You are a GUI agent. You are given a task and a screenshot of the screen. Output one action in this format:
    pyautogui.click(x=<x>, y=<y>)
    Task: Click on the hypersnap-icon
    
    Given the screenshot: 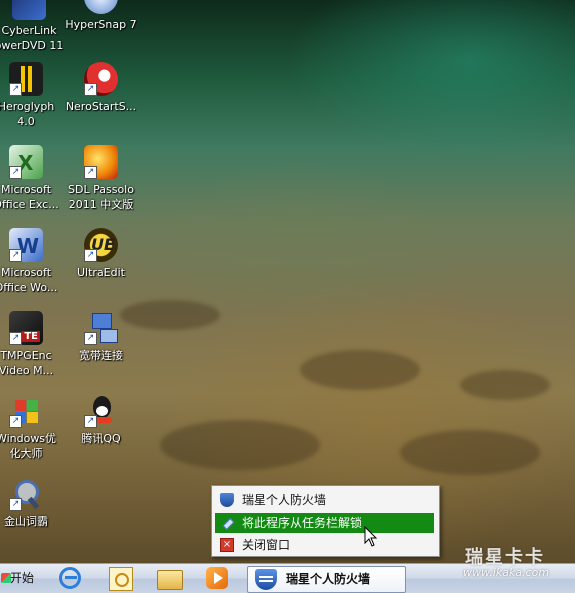 What is the action you would take?
    pyautogui.click(x=101, y=7)
    